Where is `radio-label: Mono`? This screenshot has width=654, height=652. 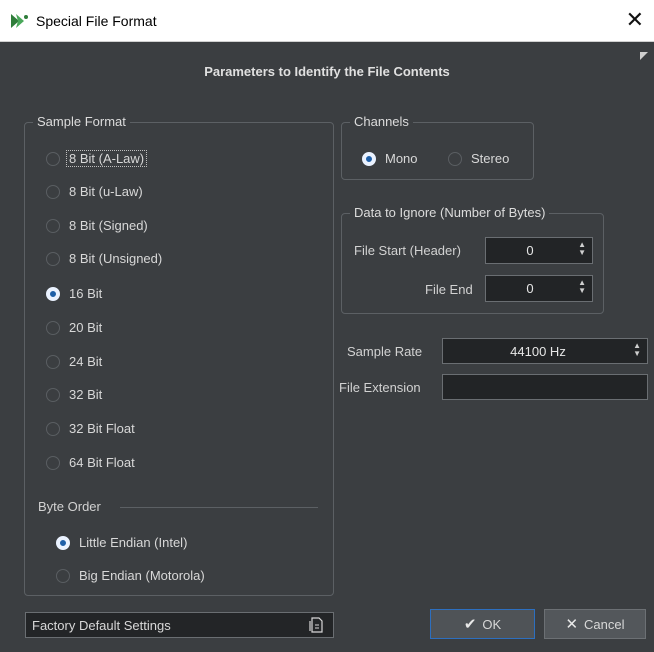 radio-label: Mono is located at coordinates (401, 158).